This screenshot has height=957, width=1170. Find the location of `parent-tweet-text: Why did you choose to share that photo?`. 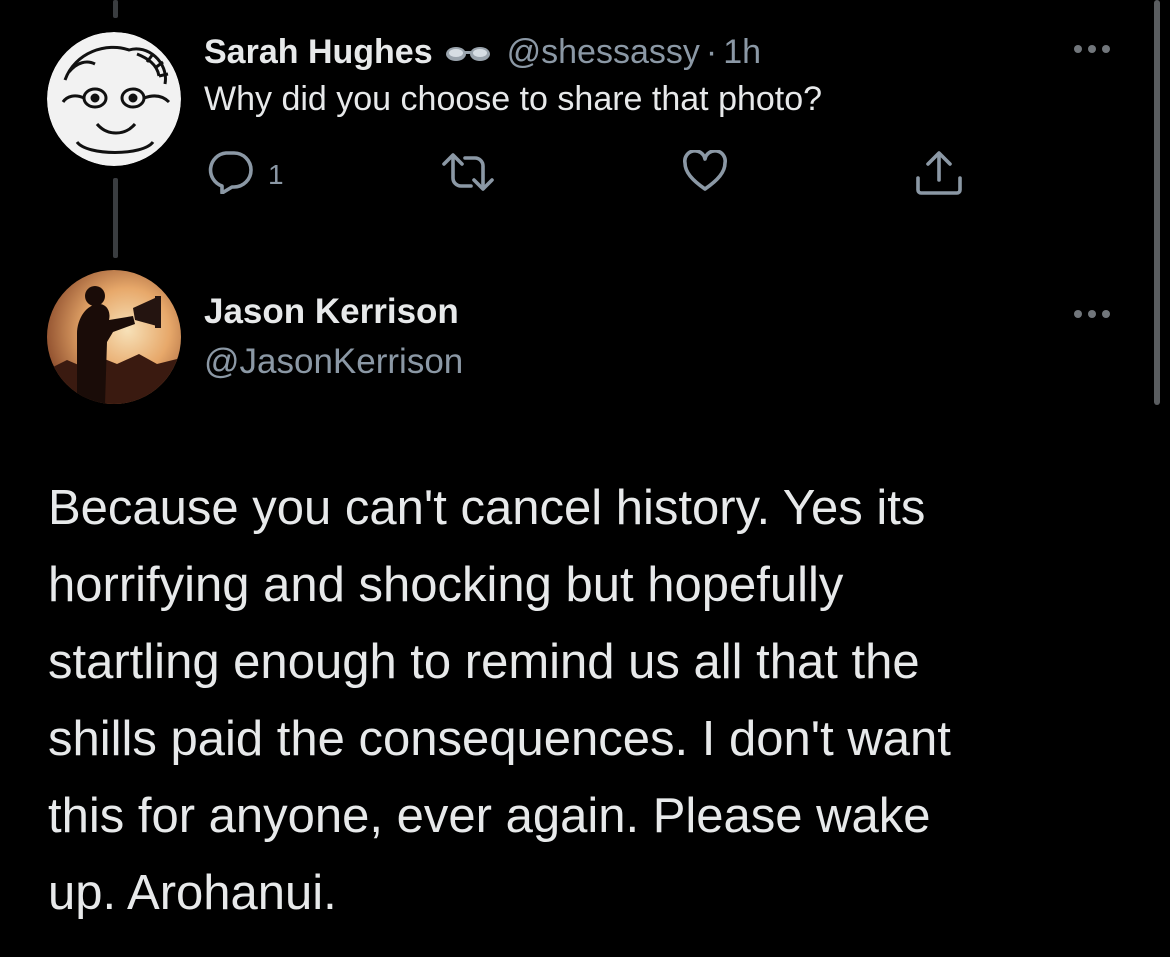

parent-tweet-text: Why did you choose to share that photo? is located at coordinates (513, 99).